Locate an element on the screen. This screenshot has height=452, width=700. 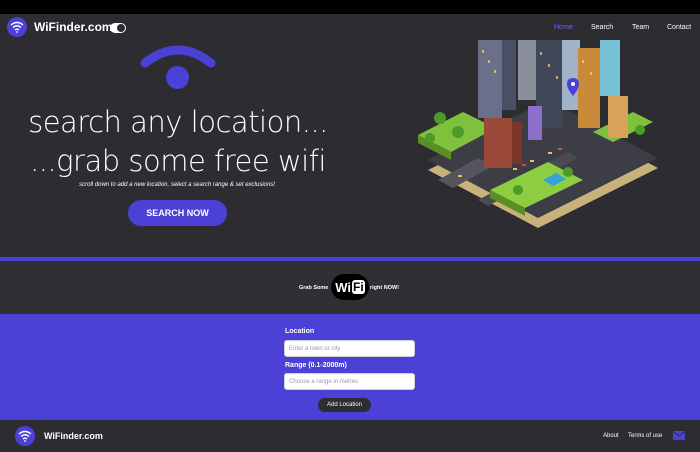
range-input: Choose a range in metres is located at coordinates (349, 381).